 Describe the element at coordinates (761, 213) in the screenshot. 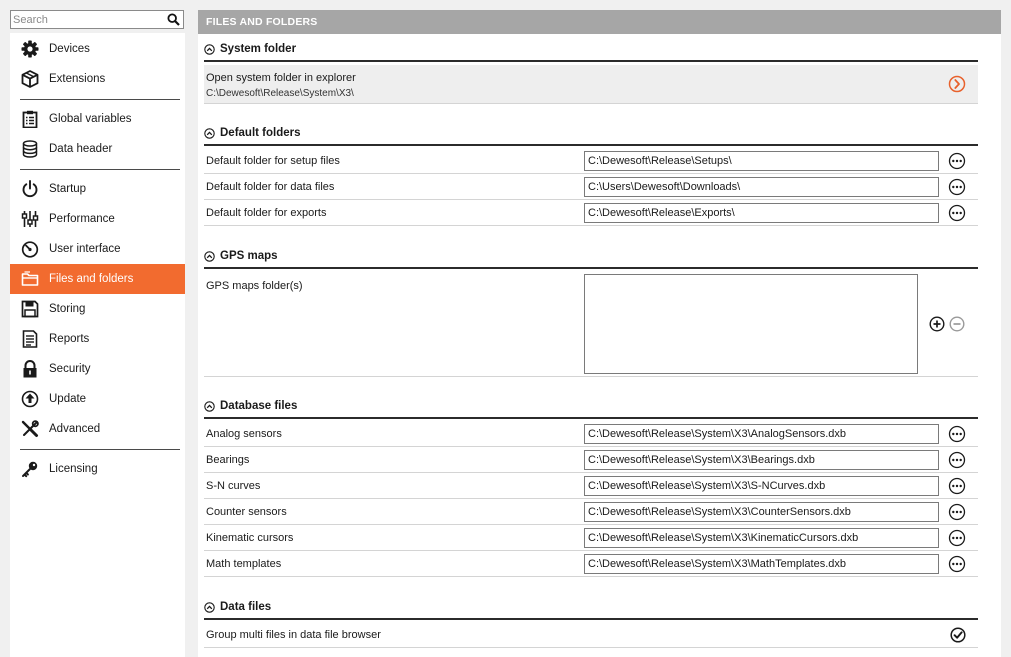

I see `exports-folder-field` at that location.